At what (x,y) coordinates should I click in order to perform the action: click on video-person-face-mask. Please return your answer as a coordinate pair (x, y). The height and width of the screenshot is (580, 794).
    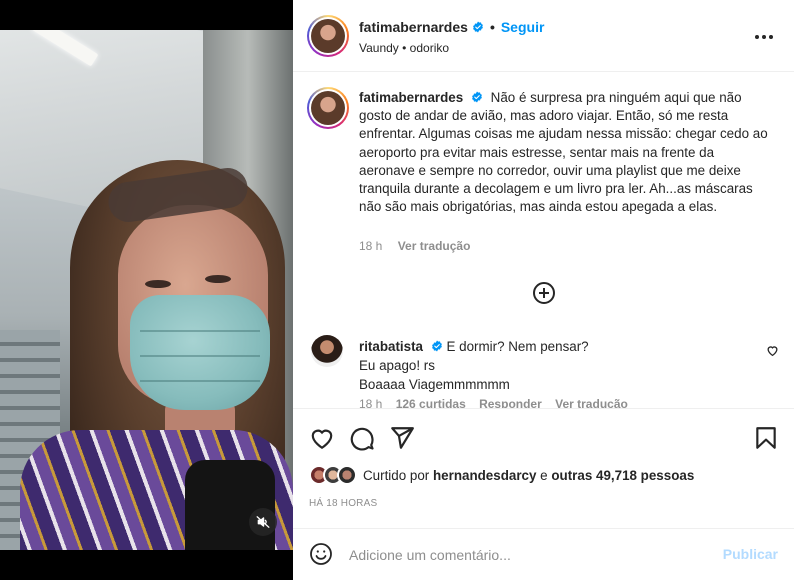
    Looking at the image, I should click on (200, 352).